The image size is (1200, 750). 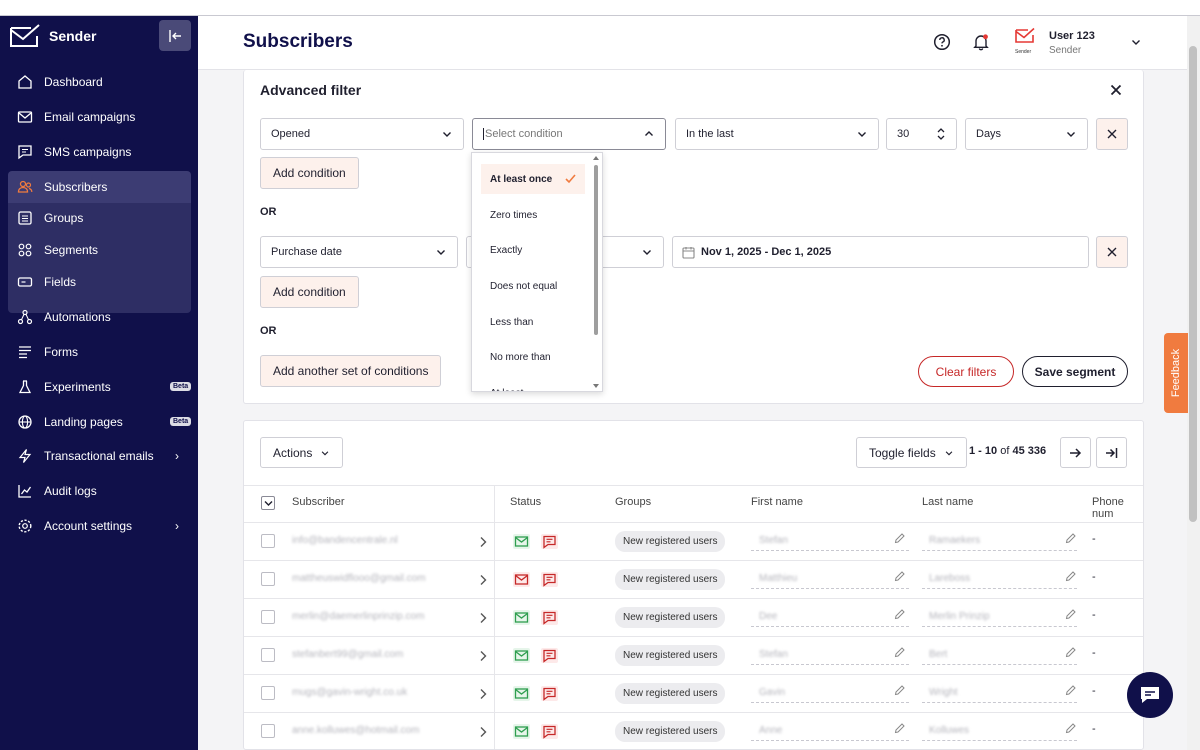 What do you see at coordinates (596, 157) in the screenshot?
I see `scroll-up-icon` at bounding box center [596, 157].